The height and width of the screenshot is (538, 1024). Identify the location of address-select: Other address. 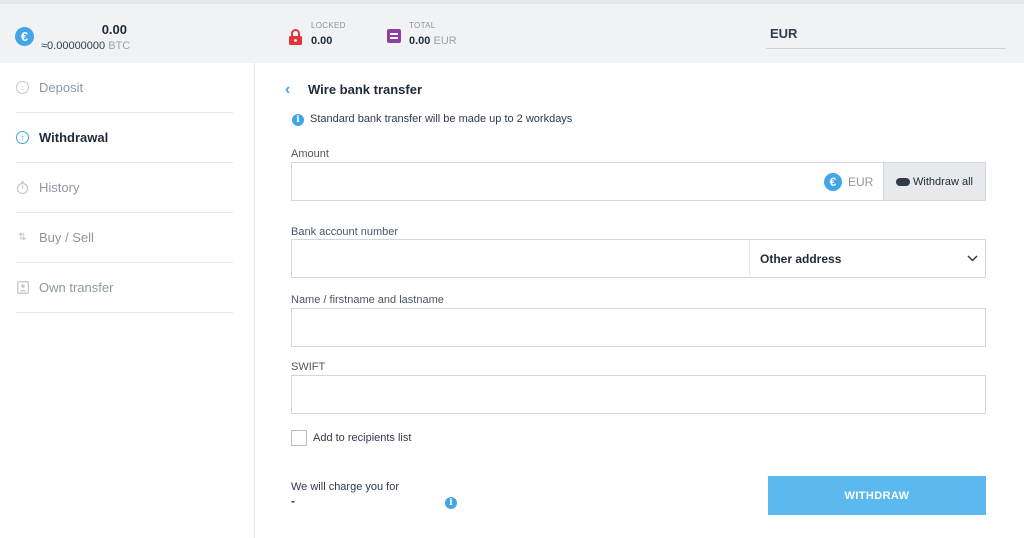
(867, 258).